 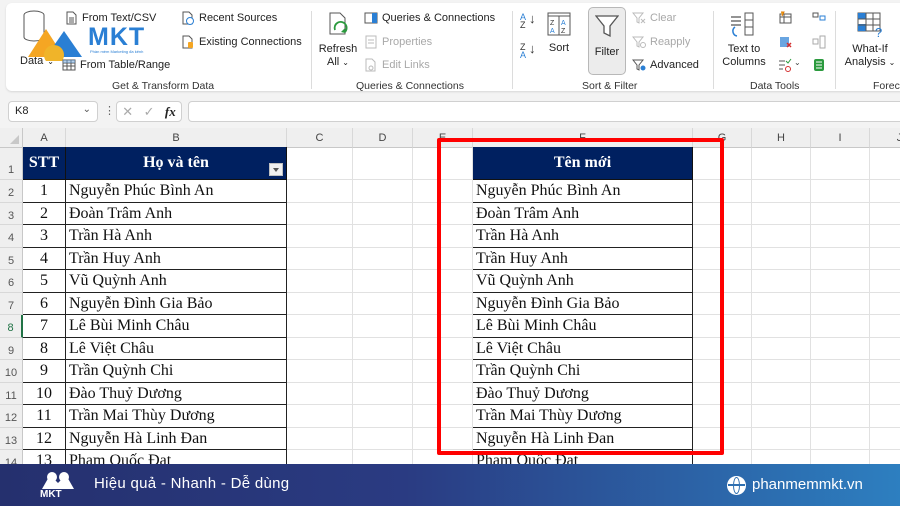 I want to click on stt-cell: 7, so click(x=44, y=326).